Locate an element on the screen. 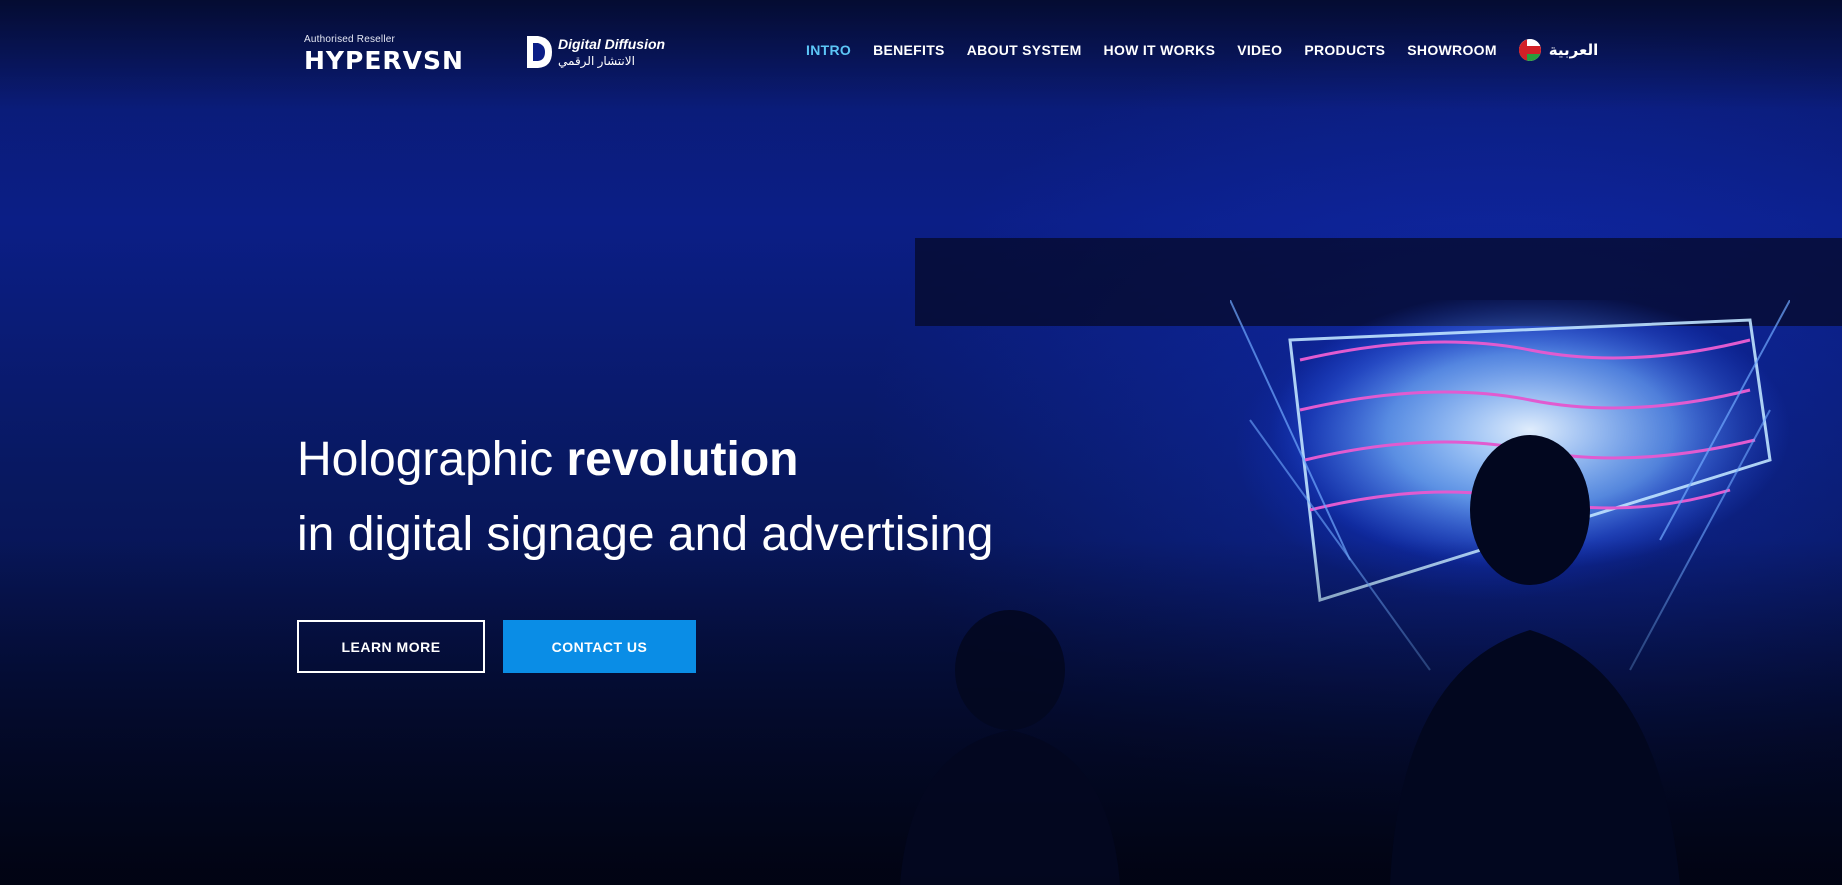 This screenshot has width=1842, height=885. digital-diffusion-logo: Digital Diffusion الانتشار الرقمي is located at coordinates (599, 54).